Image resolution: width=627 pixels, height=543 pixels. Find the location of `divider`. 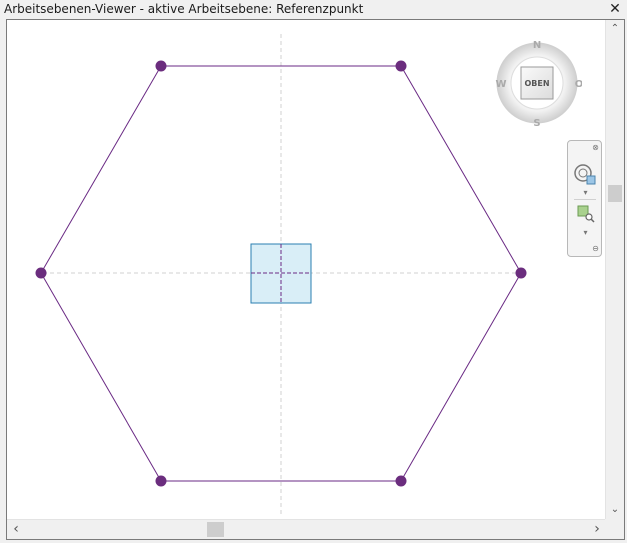

divider is located at coordinates (585, 199).